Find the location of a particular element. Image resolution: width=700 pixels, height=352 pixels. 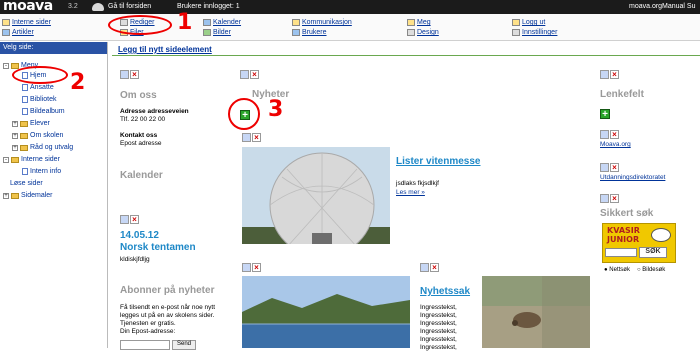

news-image-lake is located at coordinates (326, 312).